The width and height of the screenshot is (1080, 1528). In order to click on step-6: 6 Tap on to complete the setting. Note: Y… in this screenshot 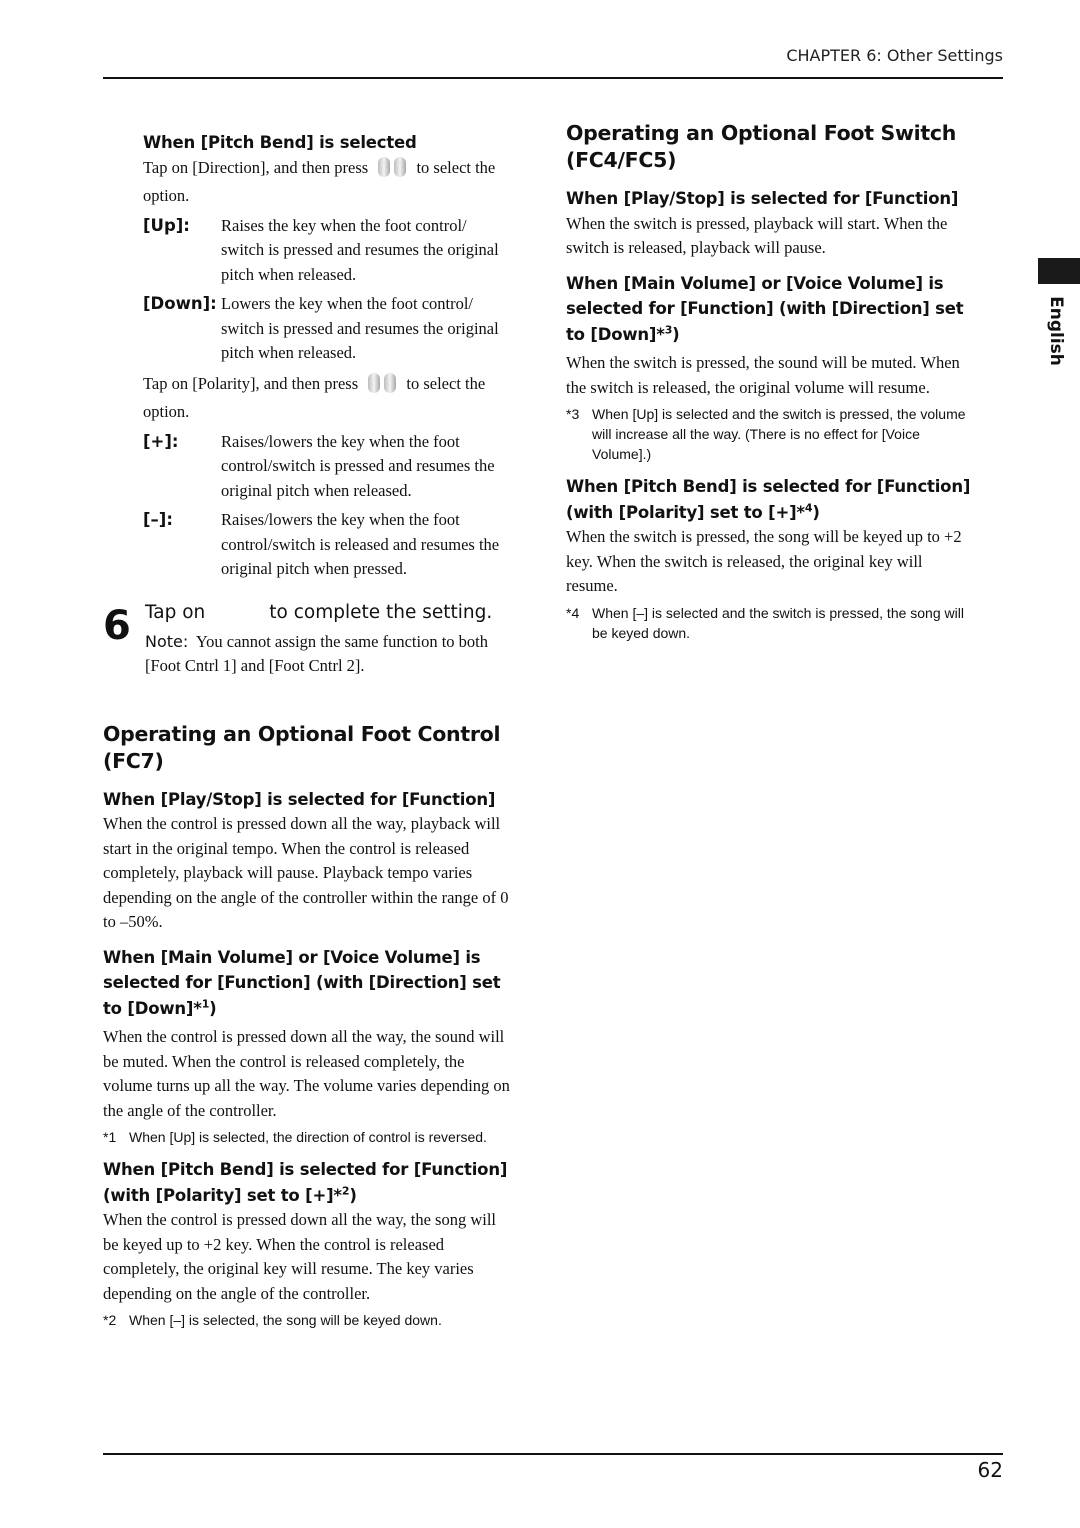, I will do `click(308, 639)`.